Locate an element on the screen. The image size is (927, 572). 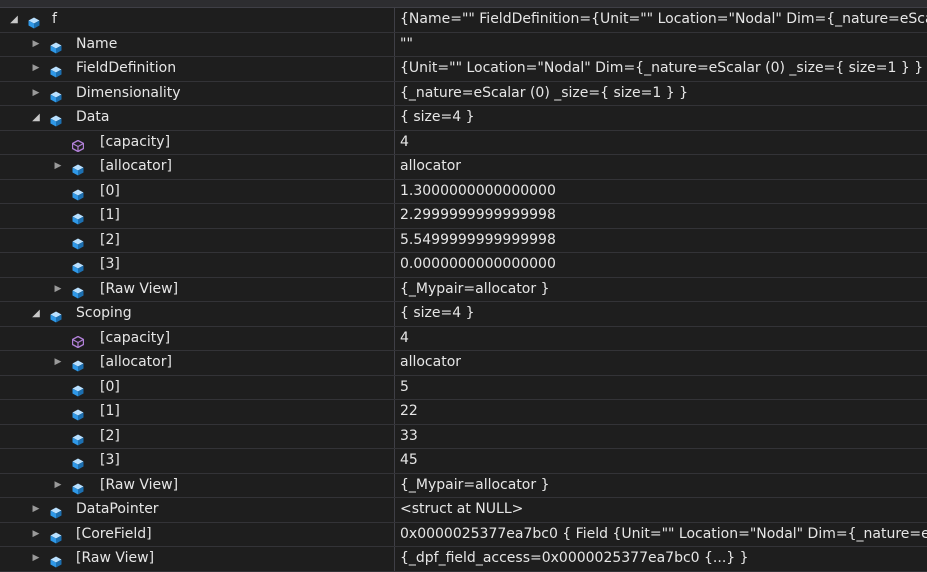
variable-value: 1.3000000000000000 is located at coordinates (661, 192).